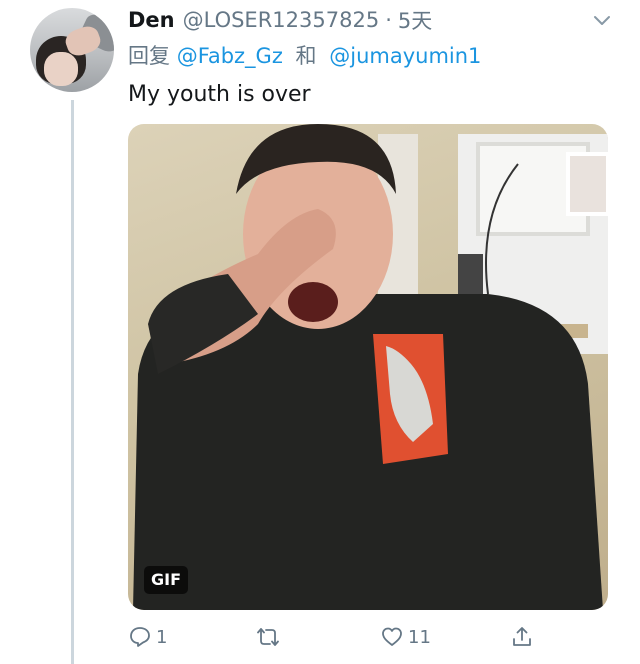 The image size is (640, 664). Describe the element at coordinates (162, 637) in the screenshot. I see `reply-count: 1` at that location.